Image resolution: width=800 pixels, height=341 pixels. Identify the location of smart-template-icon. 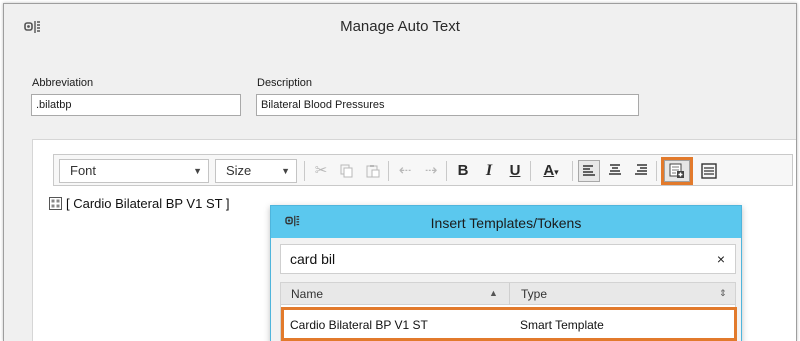
(55, 203).